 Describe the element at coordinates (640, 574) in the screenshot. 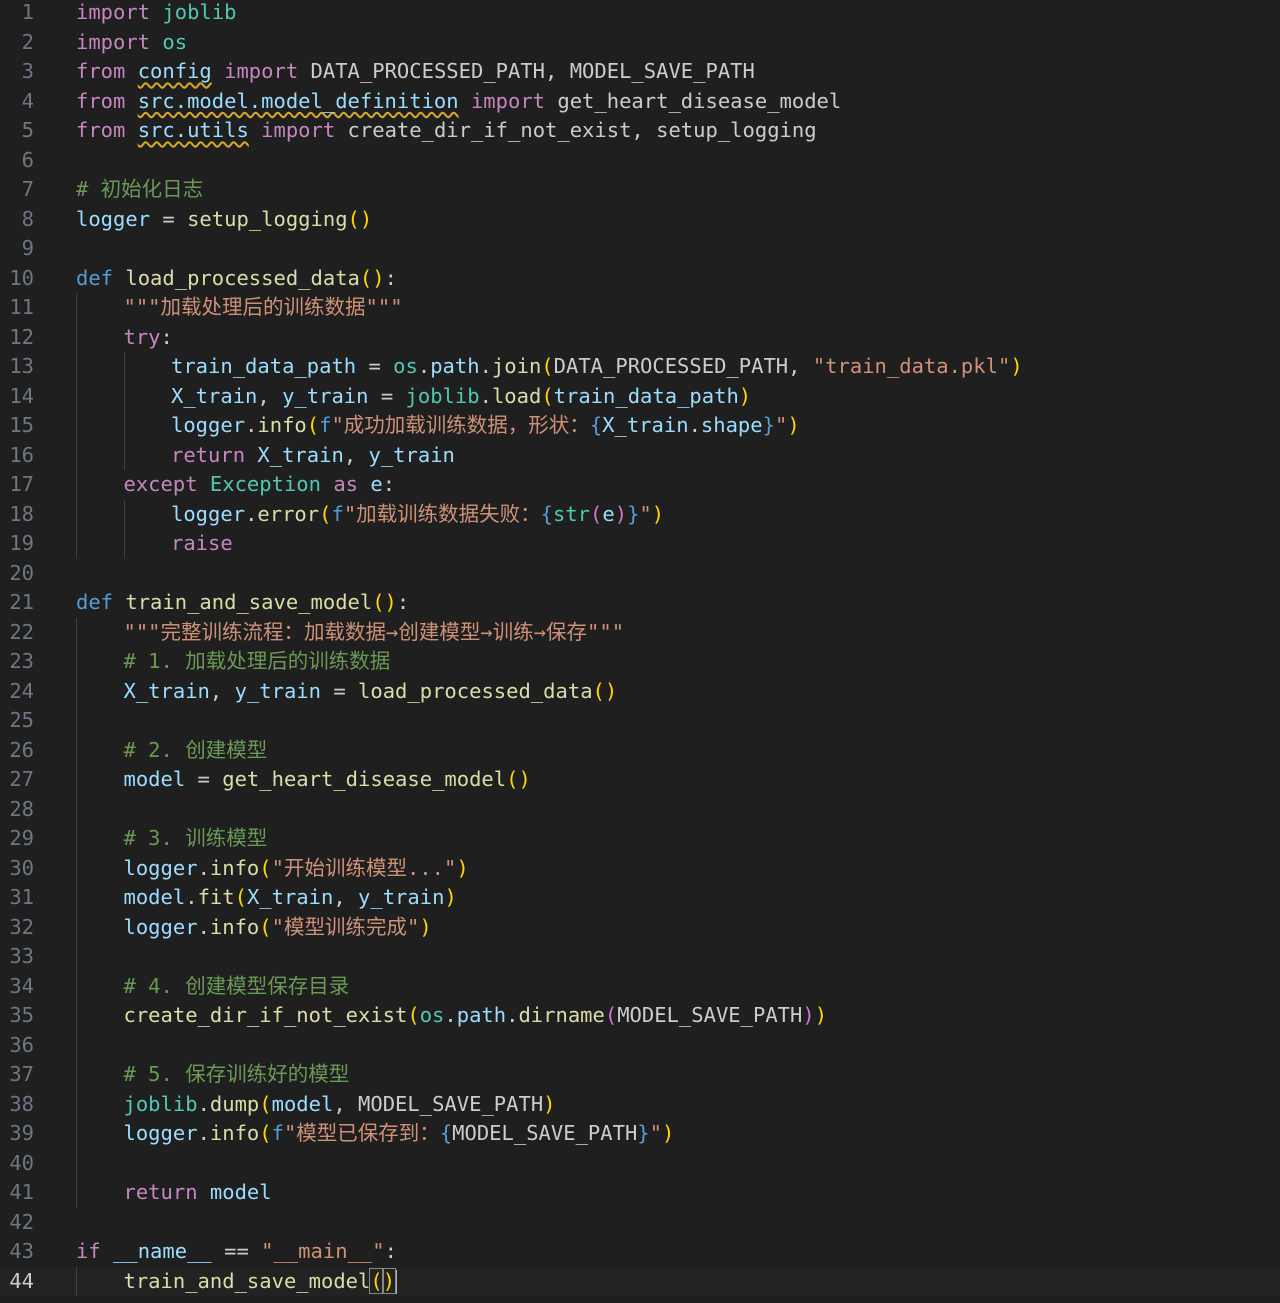

I see `code-line: 20` at that location.